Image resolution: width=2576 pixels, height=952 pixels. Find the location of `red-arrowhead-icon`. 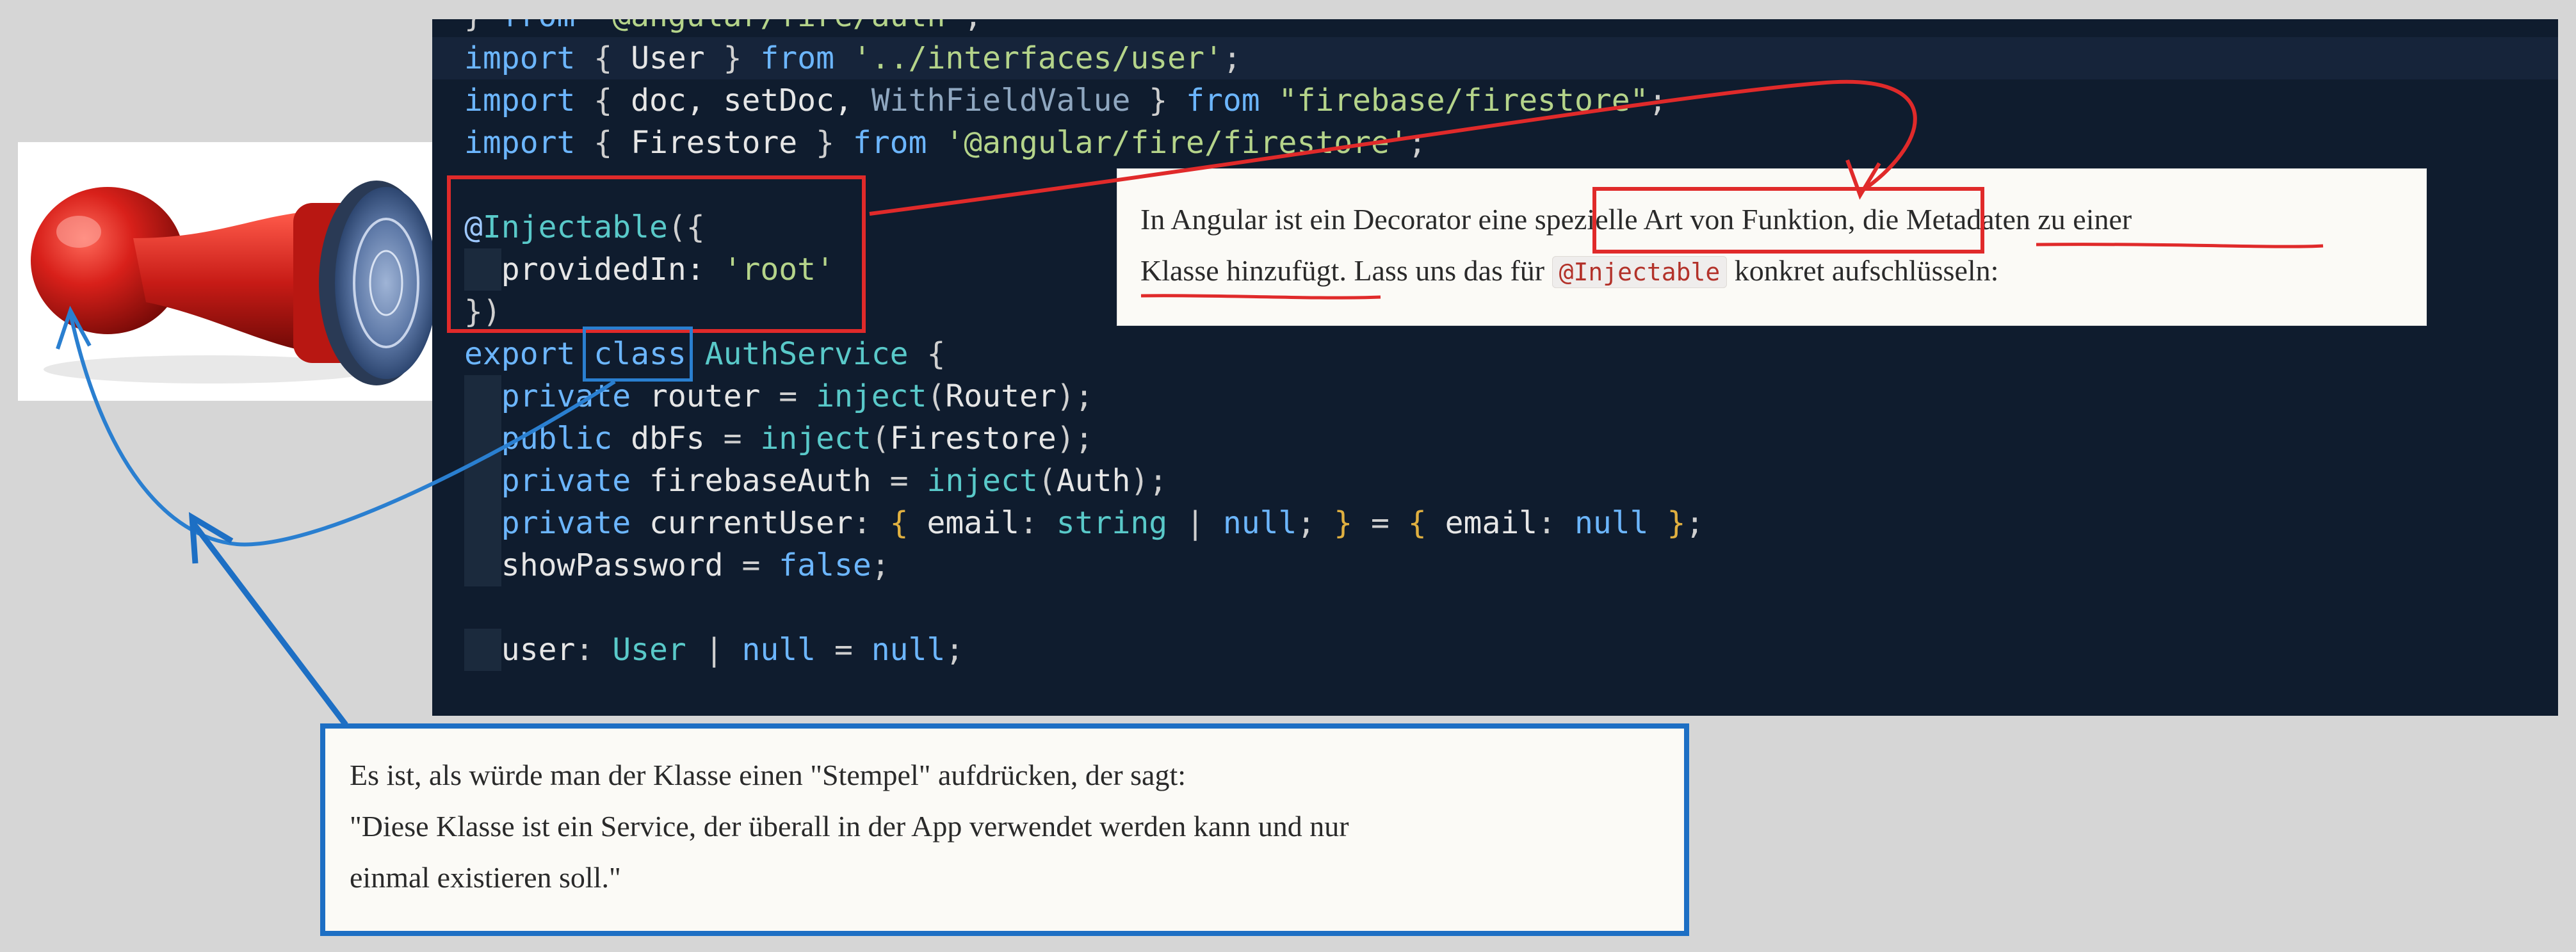

red-arrowhead-icon is located at coordinates (1863, 179).